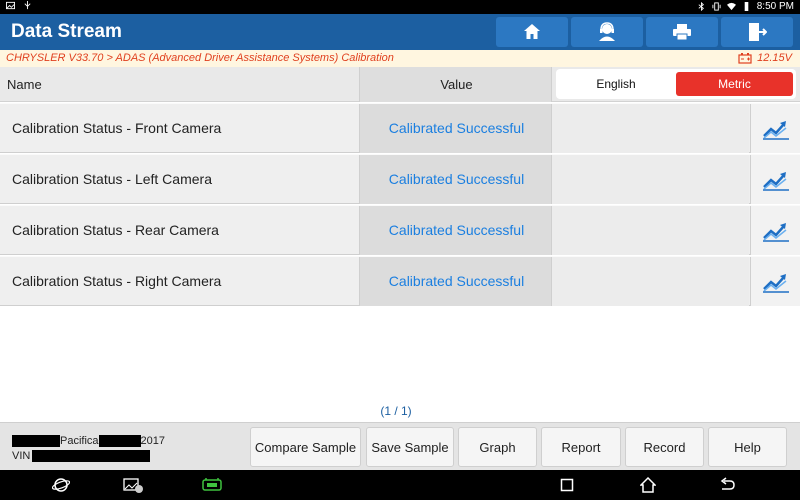  Describe the element at coordinates (734, 84) in the screenshot. I see `metric-unit-button: Metric` at that location.